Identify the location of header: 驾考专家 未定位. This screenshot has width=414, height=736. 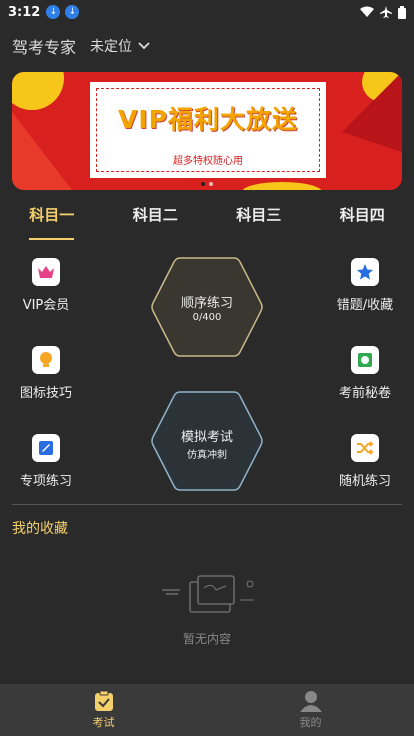
(207, 46).